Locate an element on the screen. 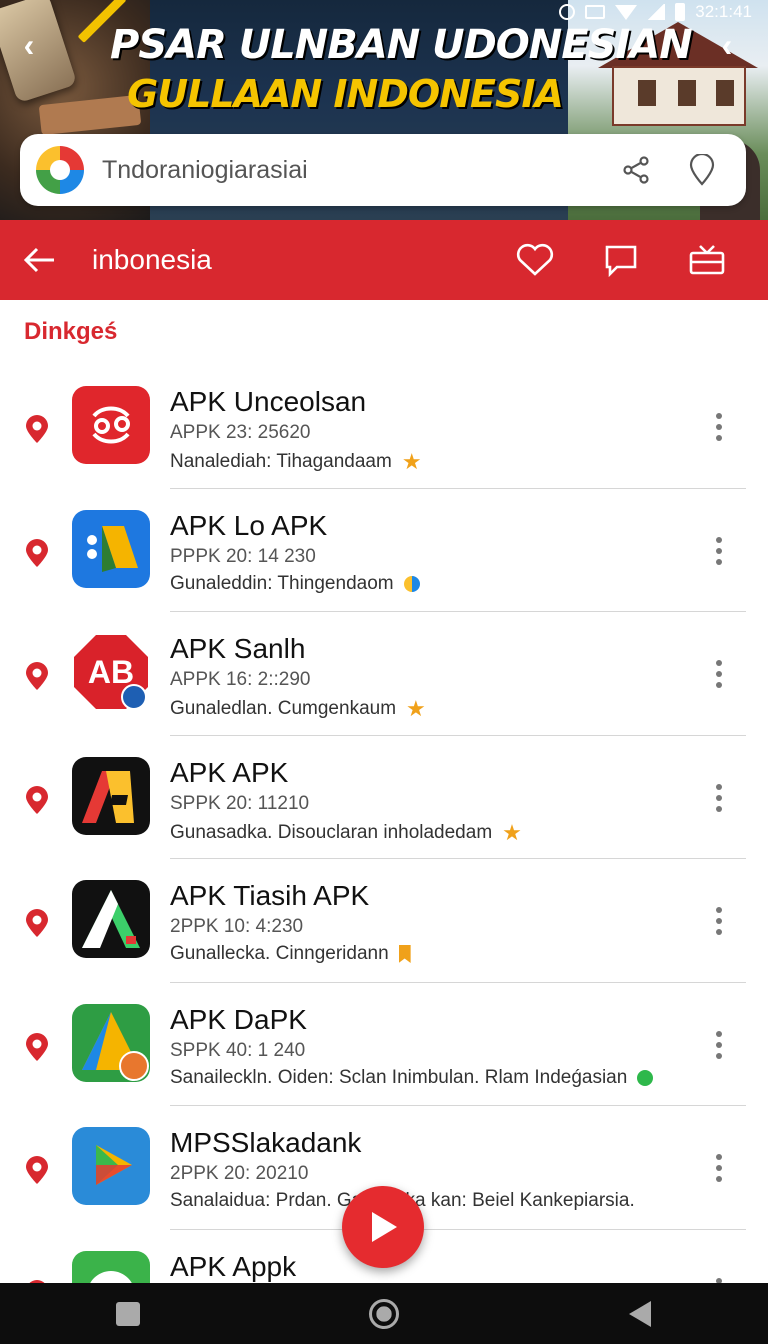  section-label: Dinkgeś is located at coordinates (71, 331).